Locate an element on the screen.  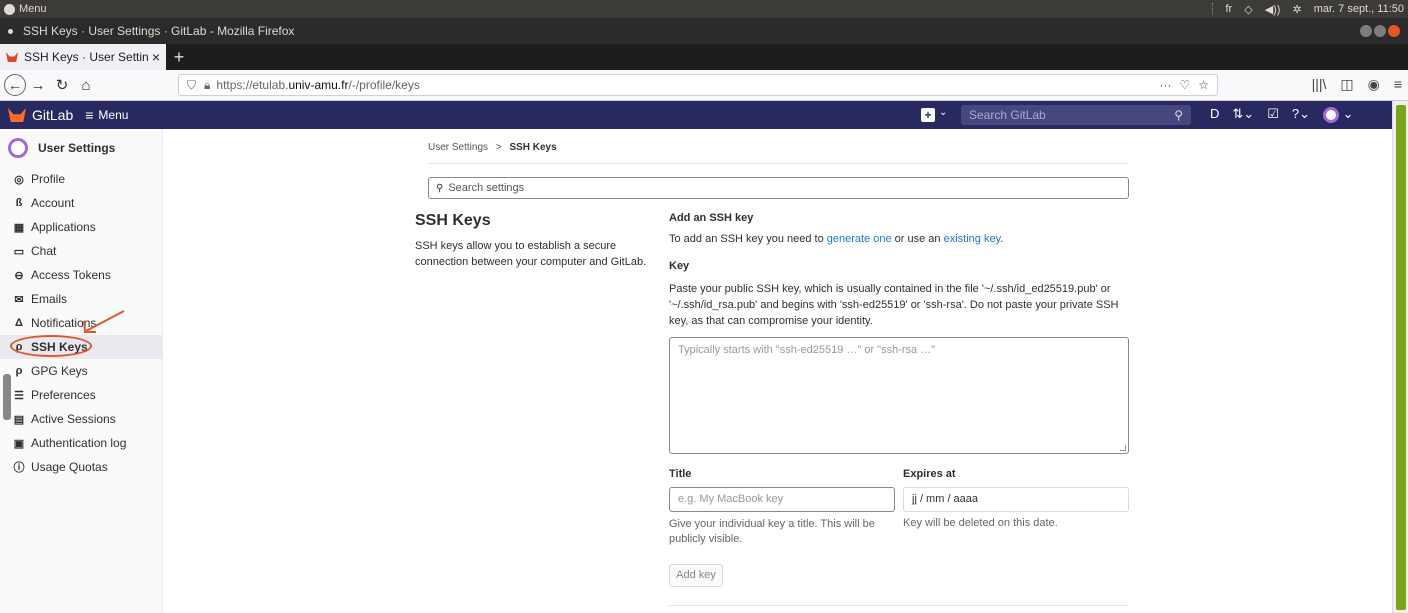
sidebar-item-preferences: ☰ Preferences is located at coordinates (81, 395).